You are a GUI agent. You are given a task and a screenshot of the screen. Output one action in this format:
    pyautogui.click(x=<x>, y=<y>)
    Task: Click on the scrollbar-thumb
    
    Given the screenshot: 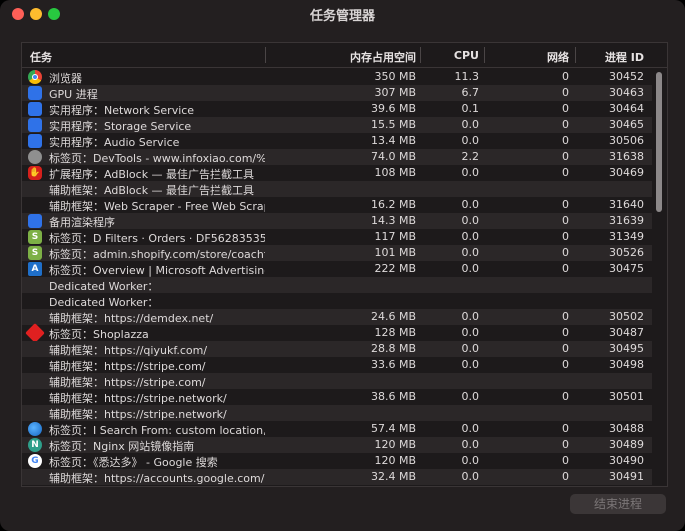 What is the action you would take?
    pyautogui.click(x=659, y=142)
    